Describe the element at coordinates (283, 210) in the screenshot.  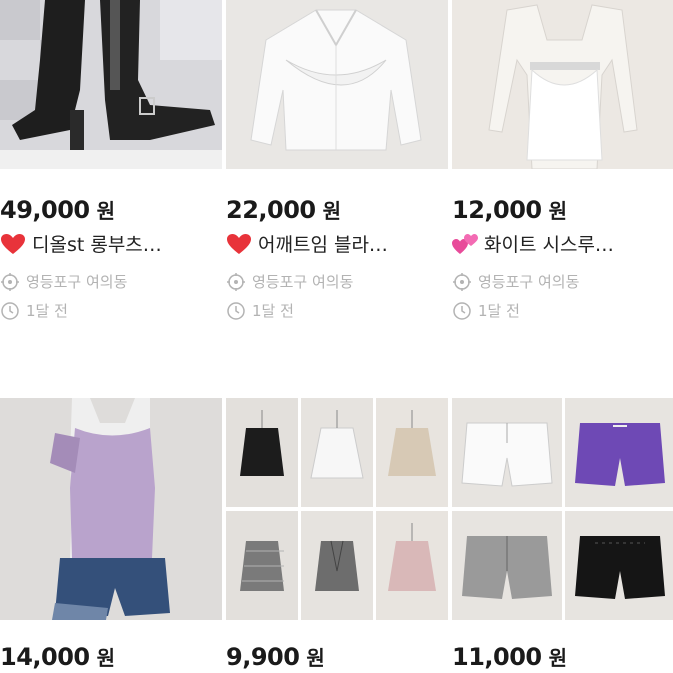
I see `listing-price: 22,000 원` at that location.